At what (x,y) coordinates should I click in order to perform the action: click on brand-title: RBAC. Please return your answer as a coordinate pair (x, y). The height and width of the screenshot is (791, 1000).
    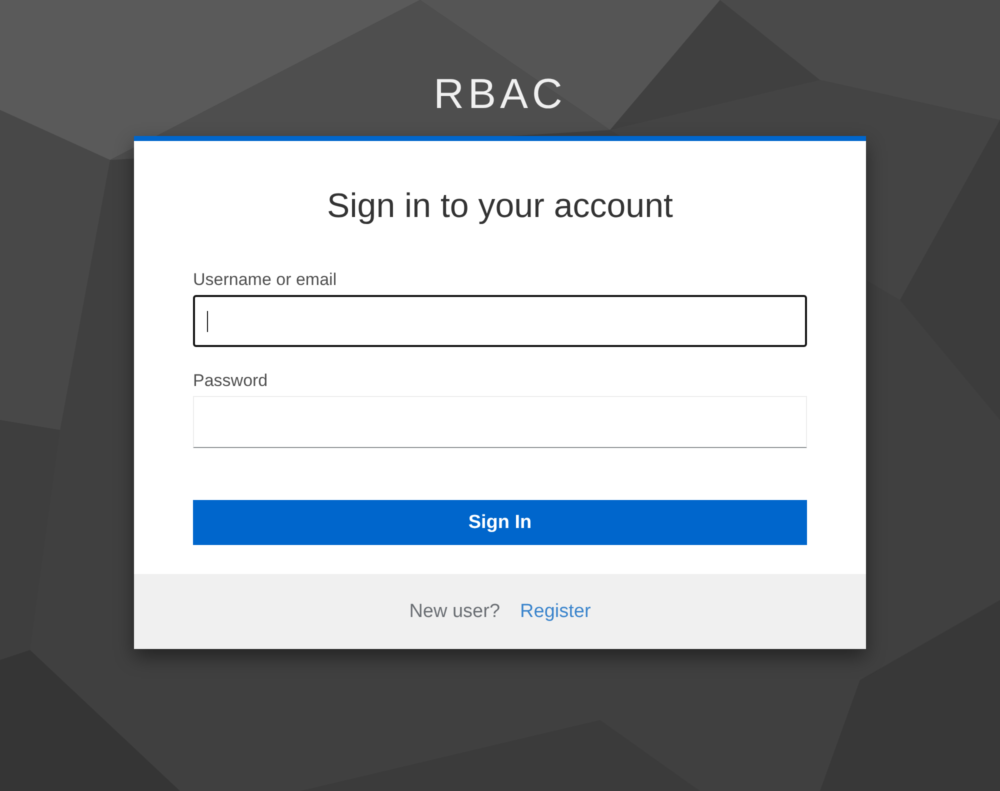
    Looking at the image, I should click on (500, 94).